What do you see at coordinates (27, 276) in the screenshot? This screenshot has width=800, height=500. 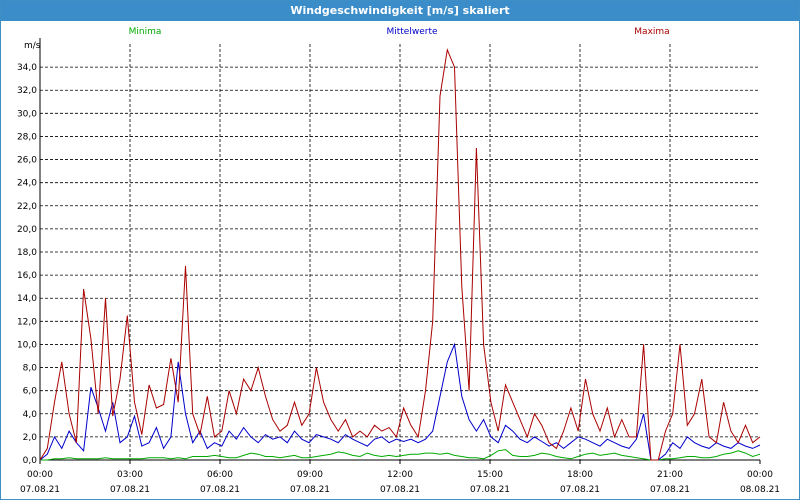 I see `y-tick-label: 16,0` at bounding box center [27, 276].